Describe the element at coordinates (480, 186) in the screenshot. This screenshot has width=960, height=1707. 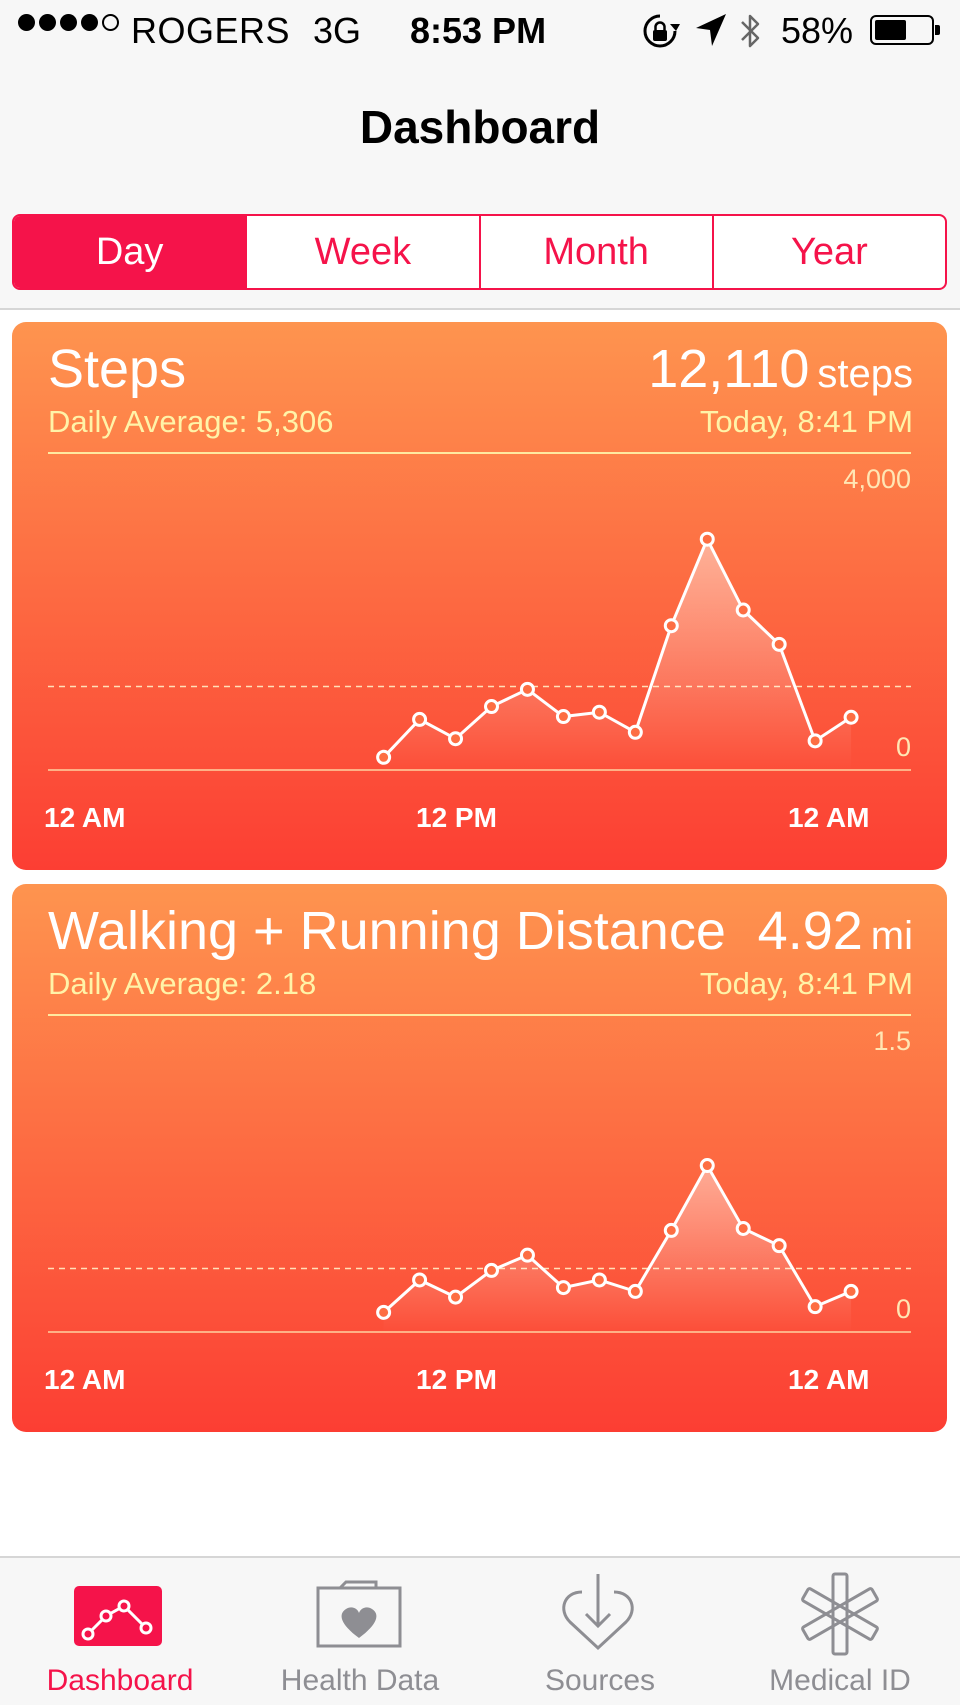
I see `navigation-bar: Dashboard Day Week Month Year` at that location.